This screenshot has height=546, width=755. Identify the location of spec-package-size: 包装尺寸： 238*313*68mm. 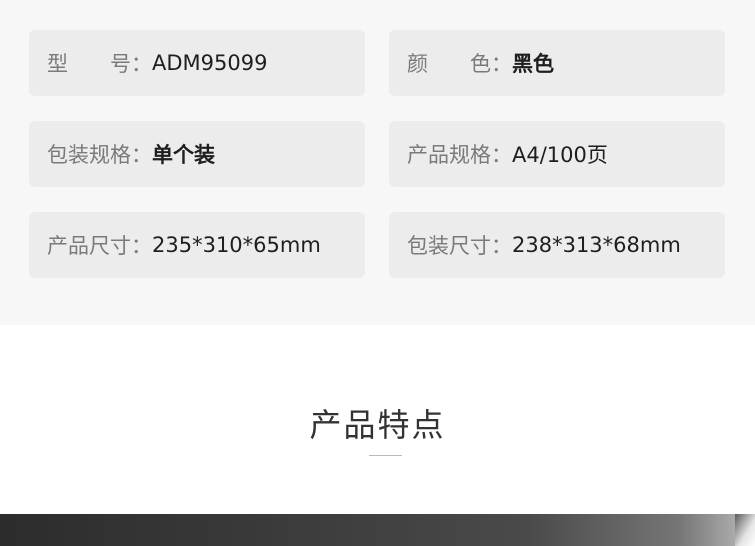
(557, 245).